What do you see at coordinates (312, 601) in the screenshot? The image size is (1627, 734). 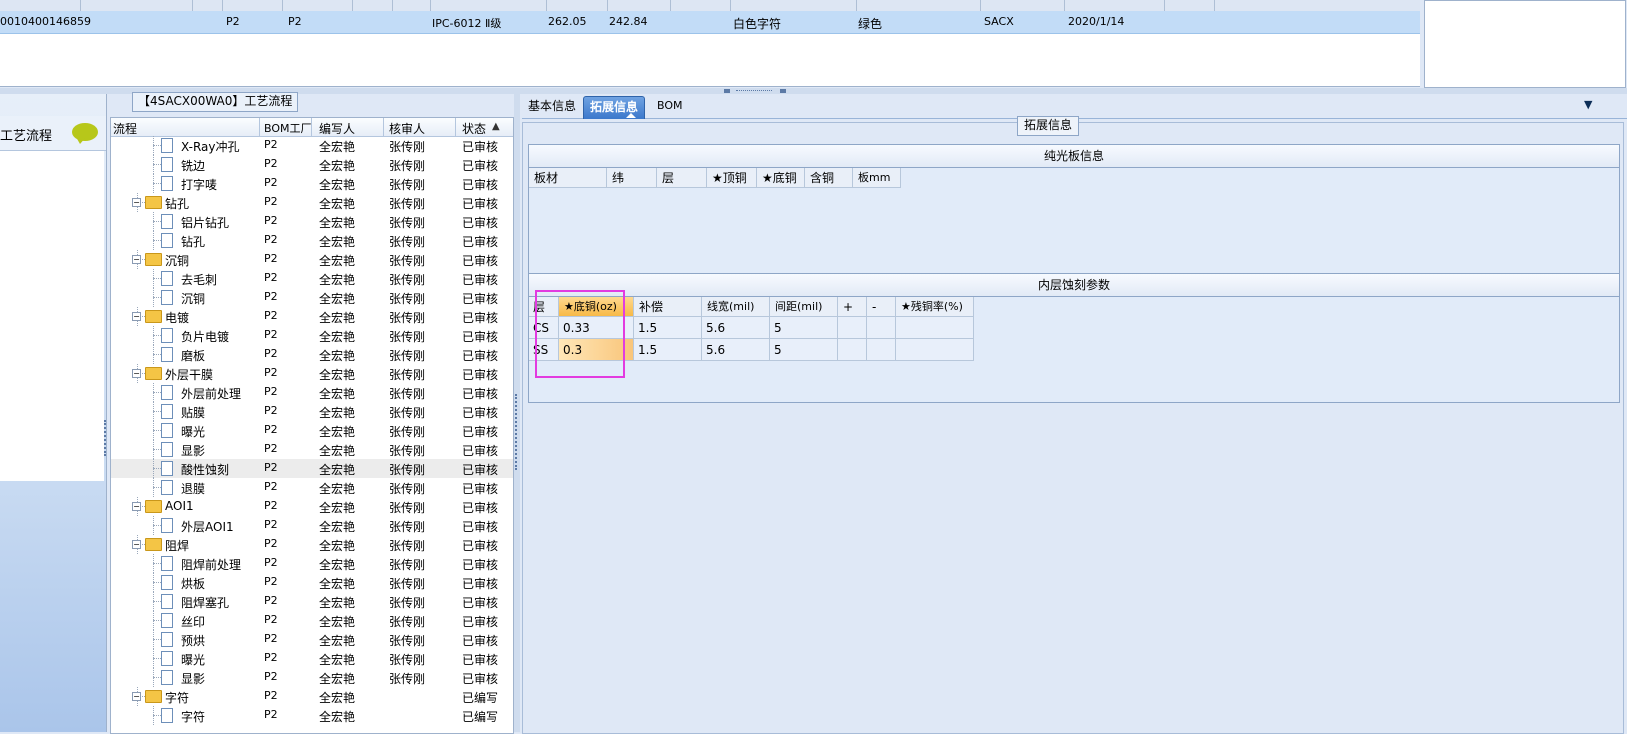 I see `process-tree-row: 阻焊塞孔 P2 全宏艳 张传刚 已审核` at bounding box center [312, 601].